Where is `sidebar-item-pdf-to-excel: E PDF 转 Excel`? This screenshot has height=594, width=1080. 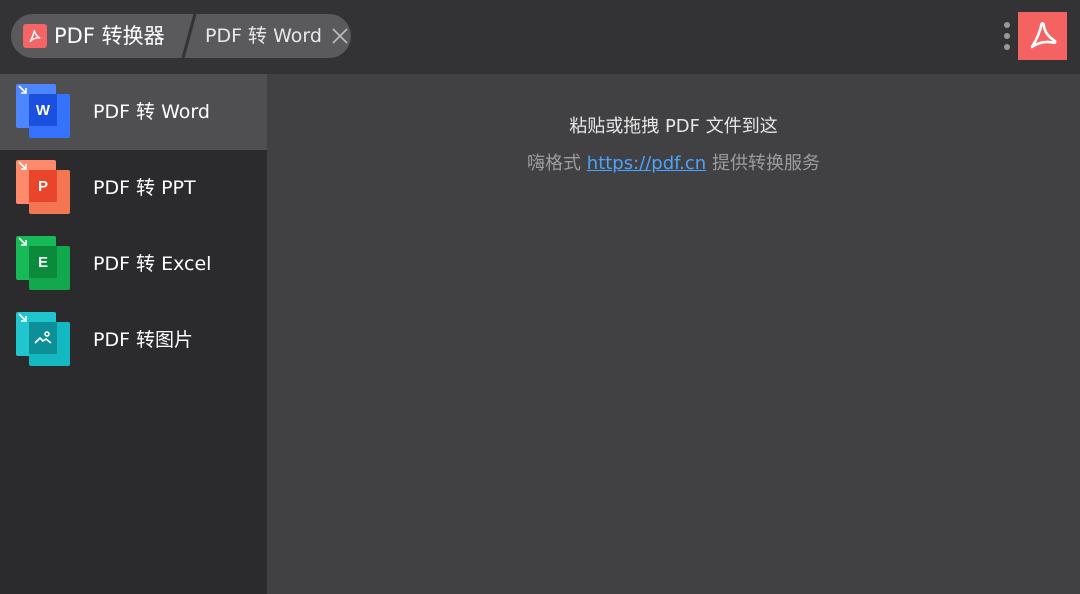 sidebar-item-pdf-to-excel: E PDF 转 Excel is located at coordinates (133, 264).